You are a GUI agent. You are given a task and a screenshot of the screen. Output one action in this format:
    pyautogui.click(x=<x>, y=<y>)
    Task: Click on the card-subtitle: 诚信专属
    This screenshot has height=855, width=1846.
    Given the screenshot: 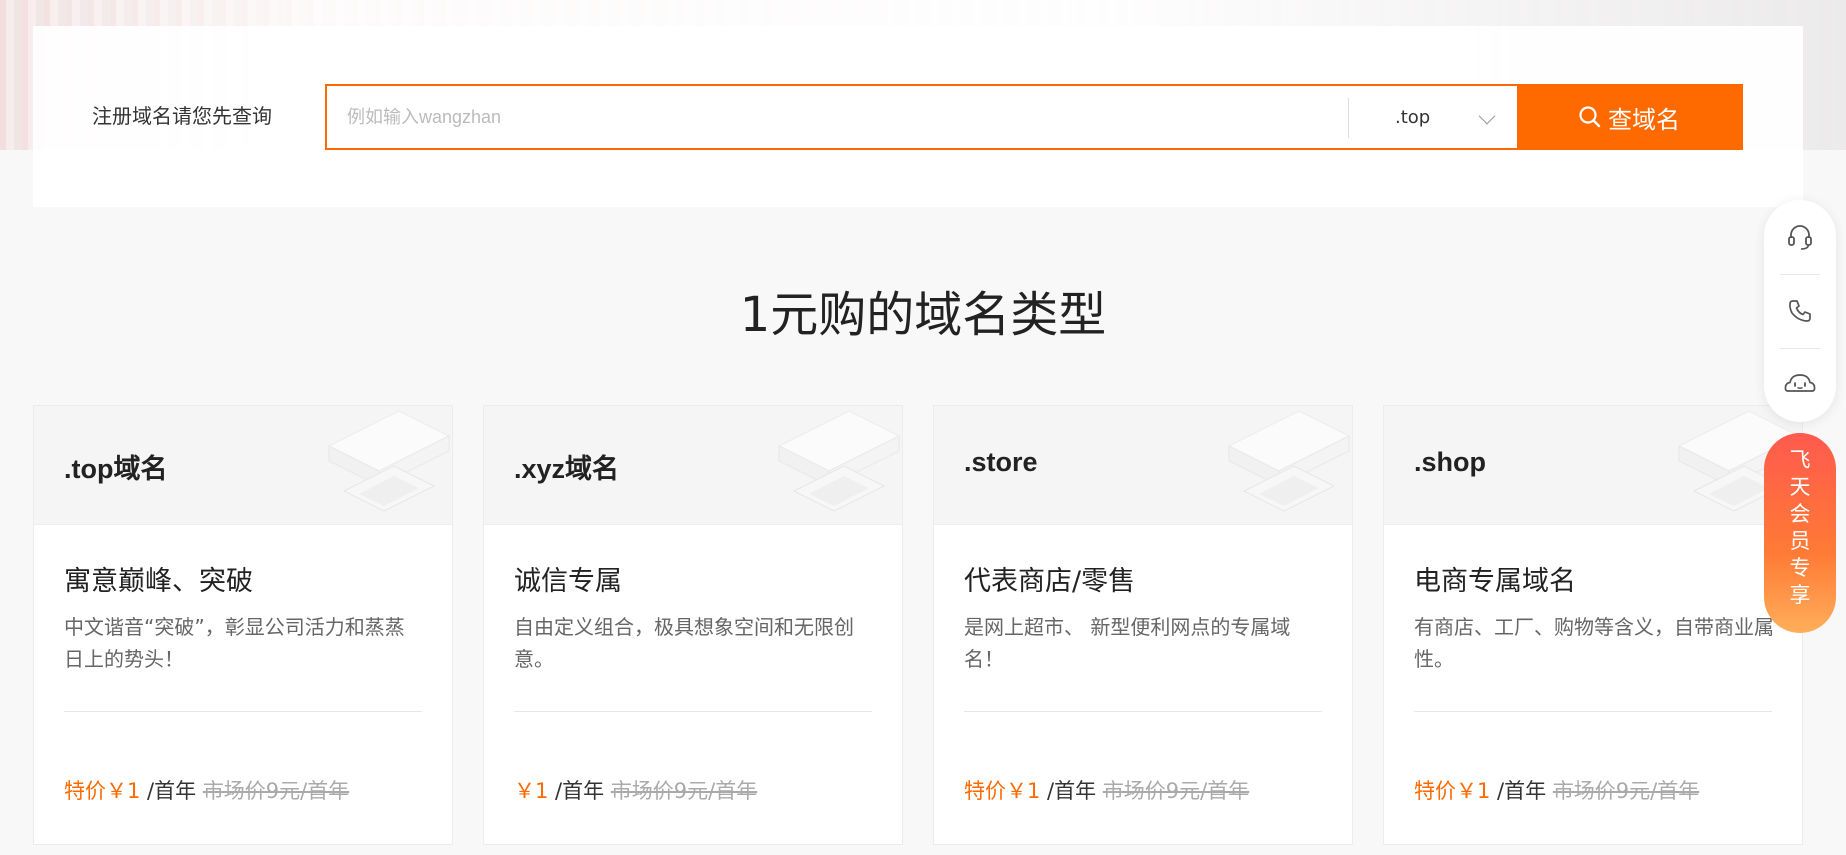 What is the action you would take?
    pyautogui.click(x=568, y=581)
    